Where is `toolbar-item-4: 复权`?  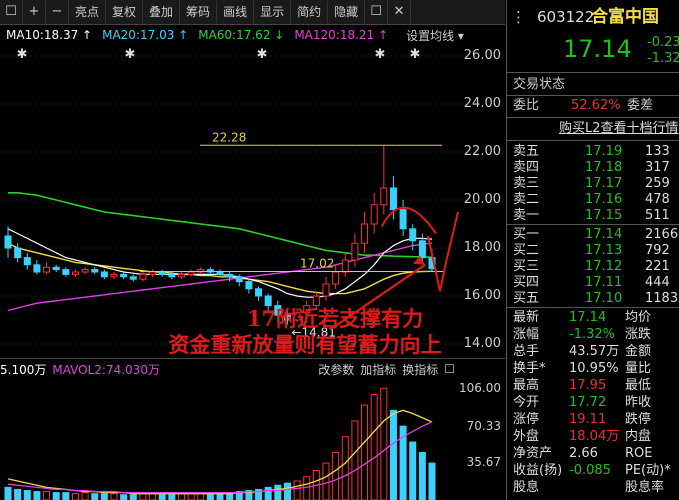
toolbar-item-4: 复权 is located at coordinates (125, 12).